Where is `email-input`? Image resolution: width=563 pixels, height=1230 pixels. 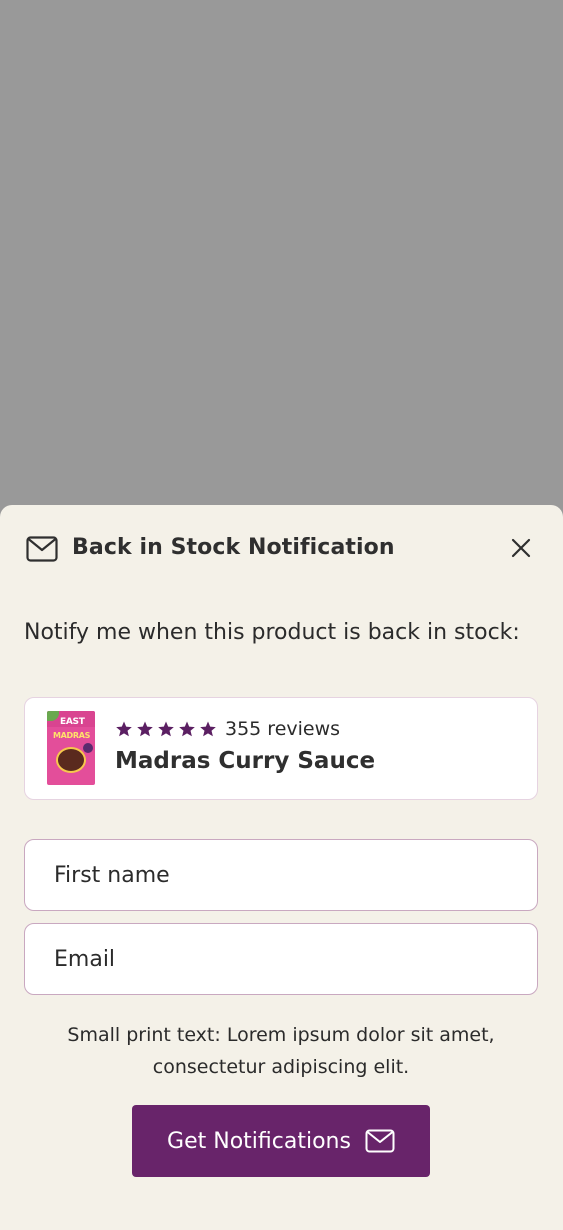
email-input is located at coordinates (281, 959).